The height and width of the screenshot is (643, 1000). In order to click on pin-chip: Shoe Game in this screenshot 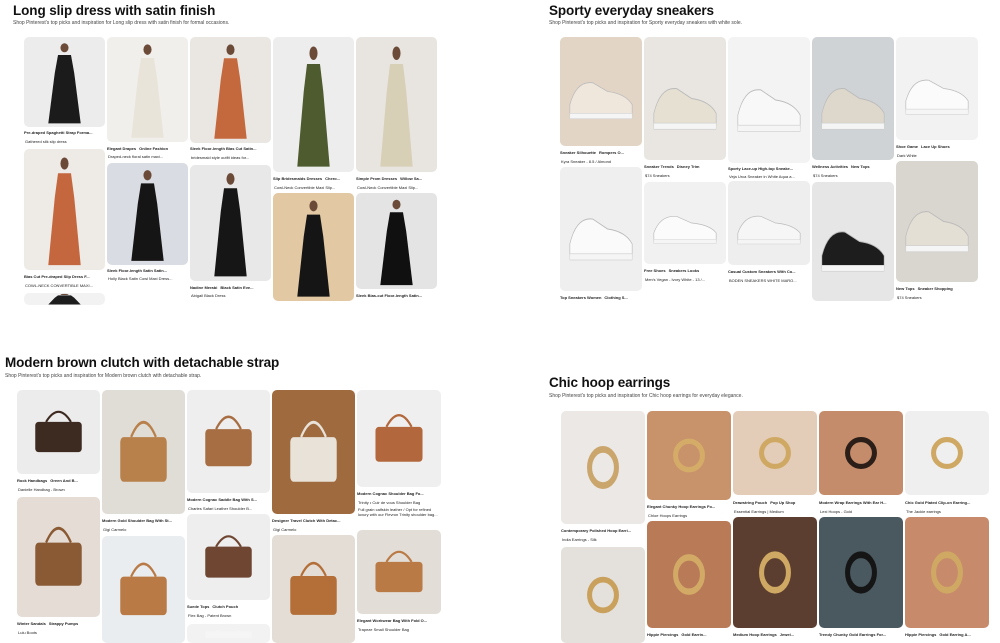, I will do `click(907, 146)`.